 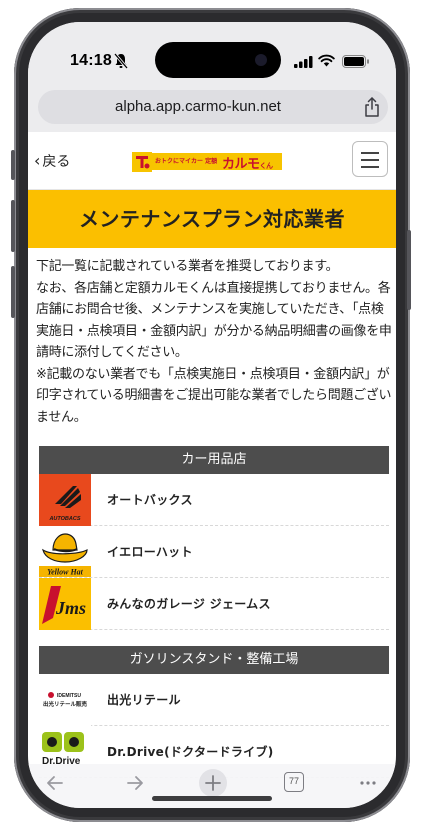 What do you see at coordinates (198, 107) in the screenshot?
I see `url-text: alpha.app.carmo-kun.net` at bounding box center [198, 107].